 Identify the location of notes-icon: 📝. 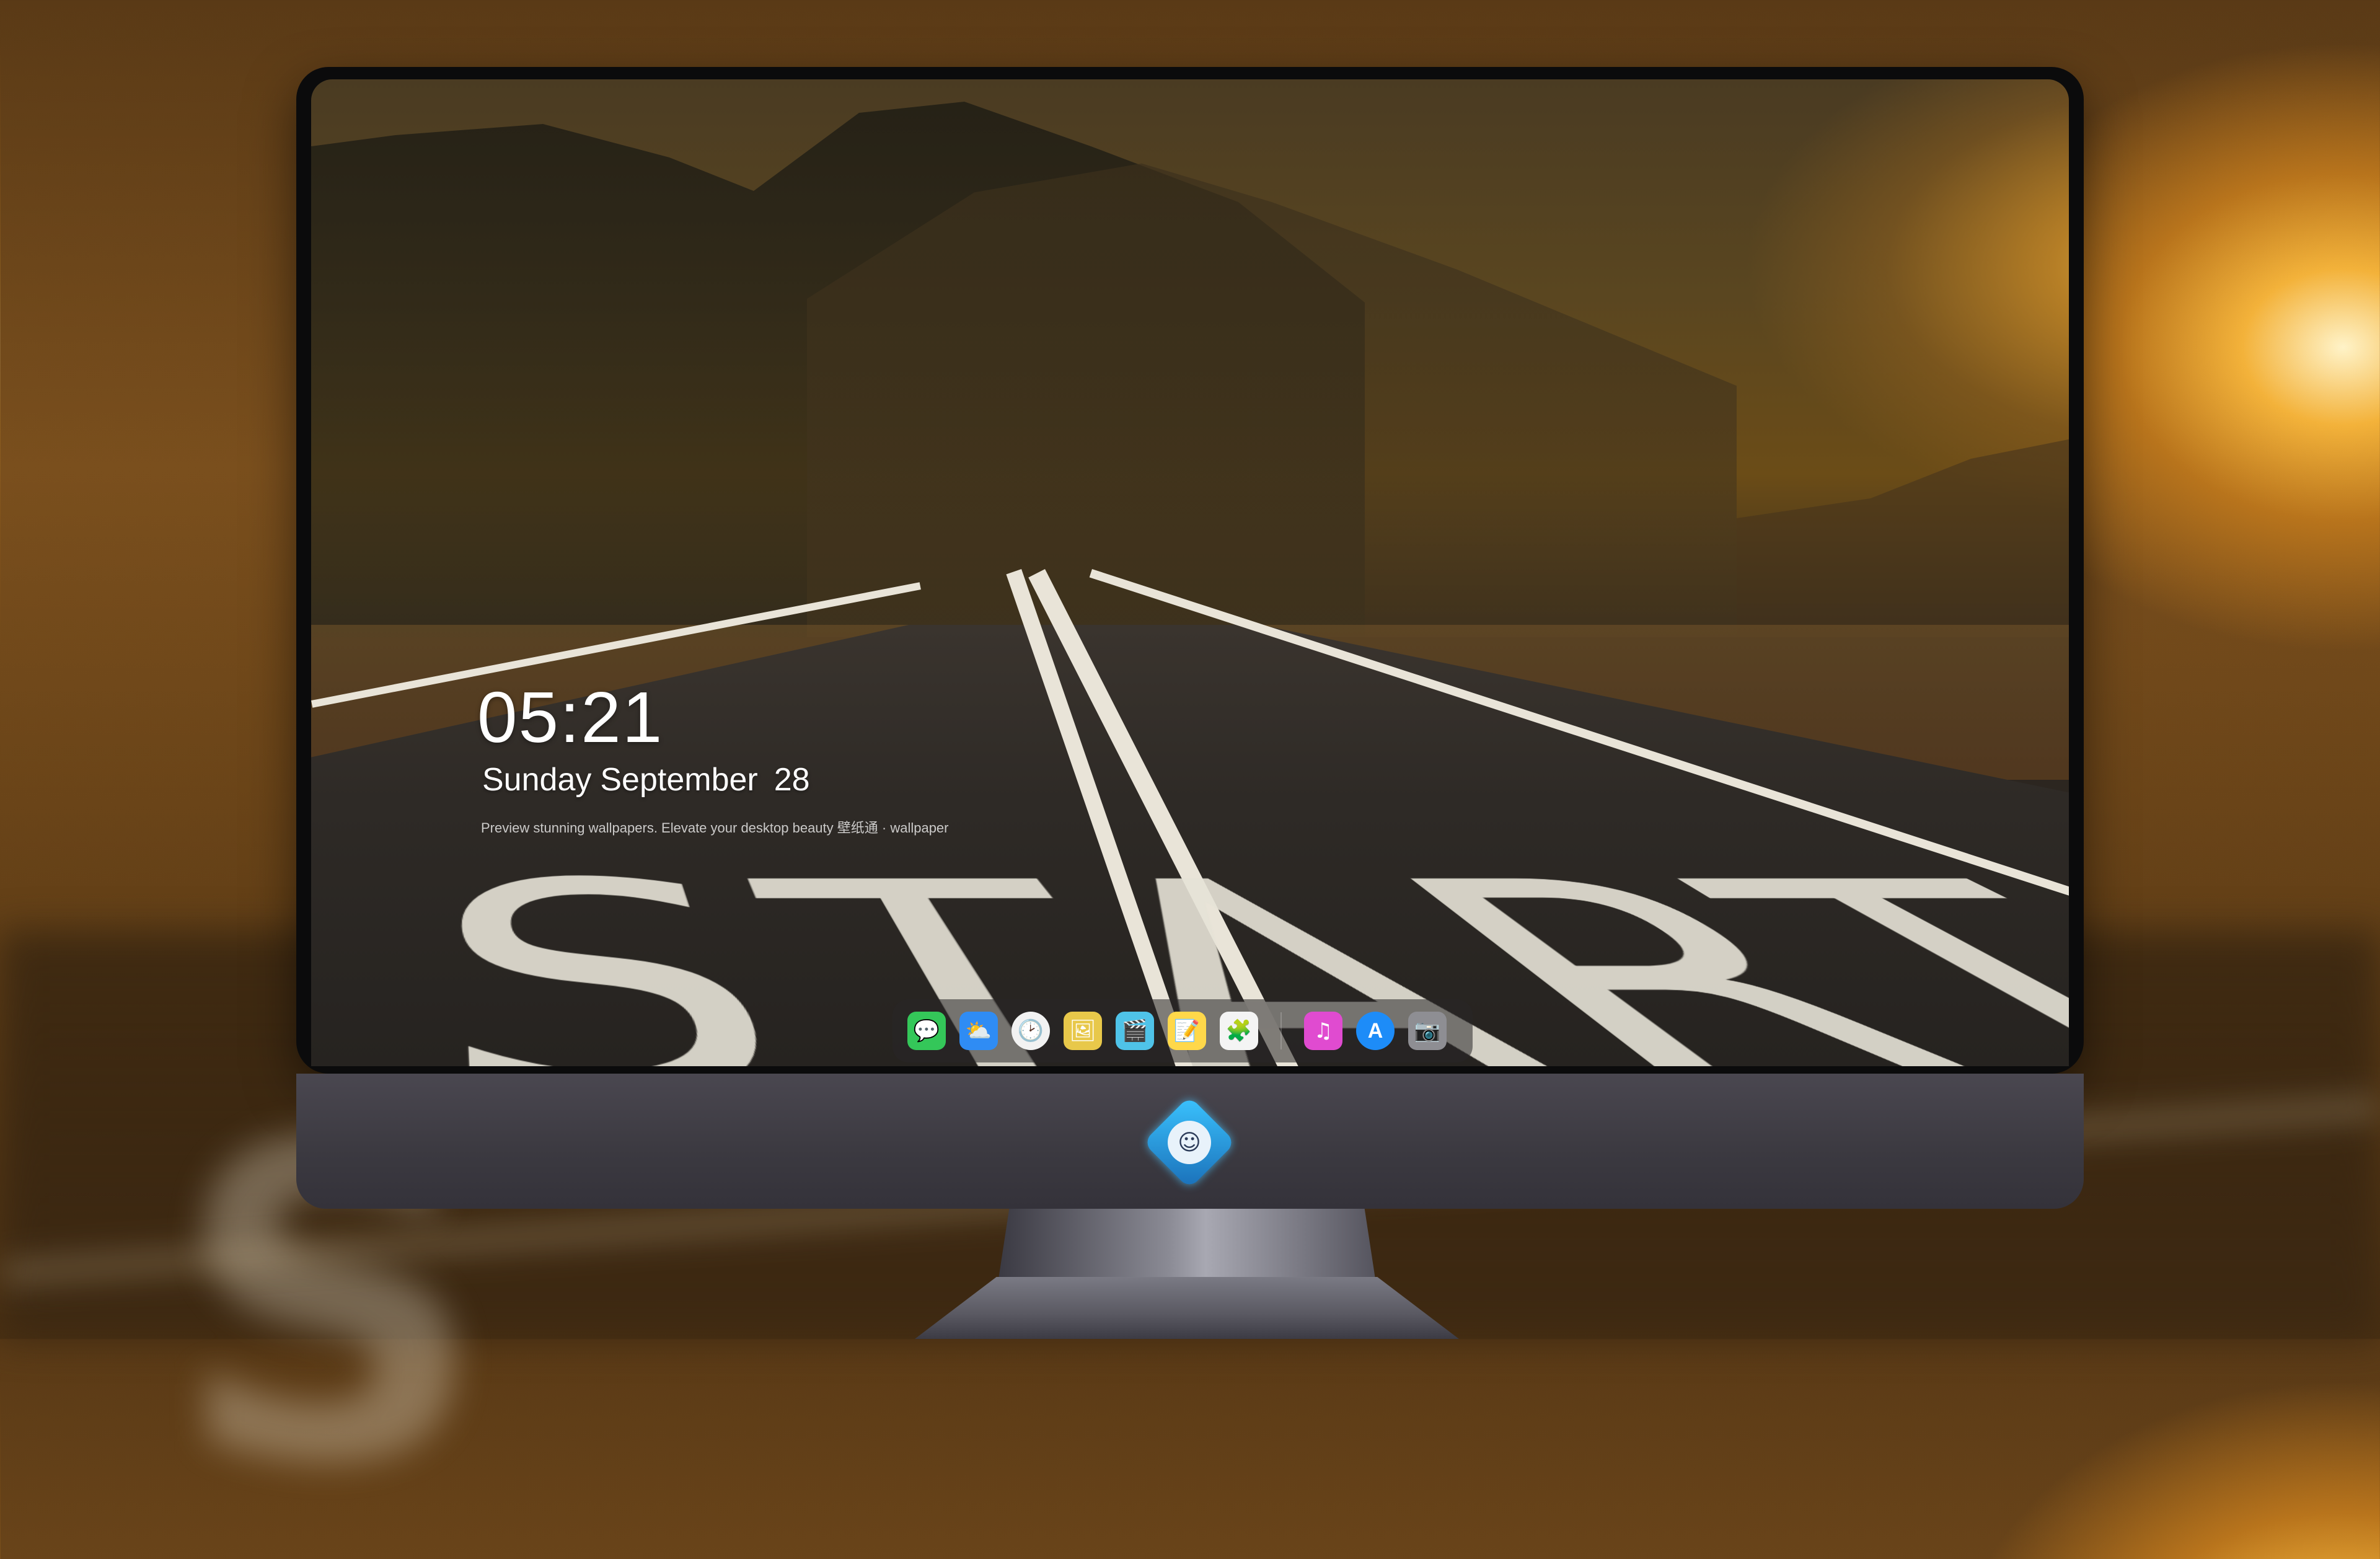
(1187, 1031).